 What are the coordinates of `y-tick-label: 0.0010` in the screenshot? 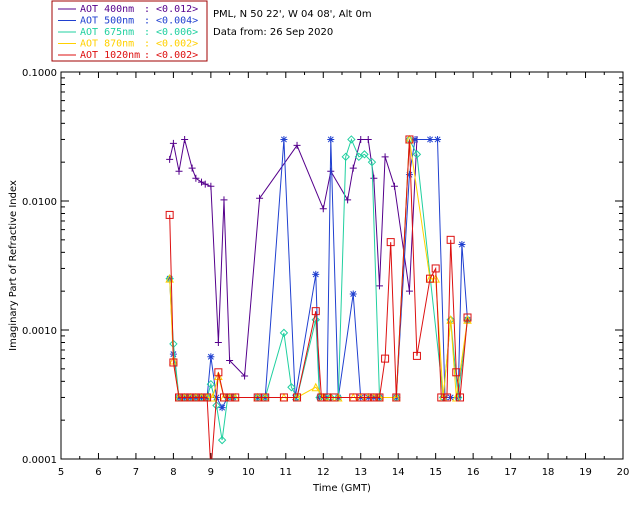 It's located at (39, 331).